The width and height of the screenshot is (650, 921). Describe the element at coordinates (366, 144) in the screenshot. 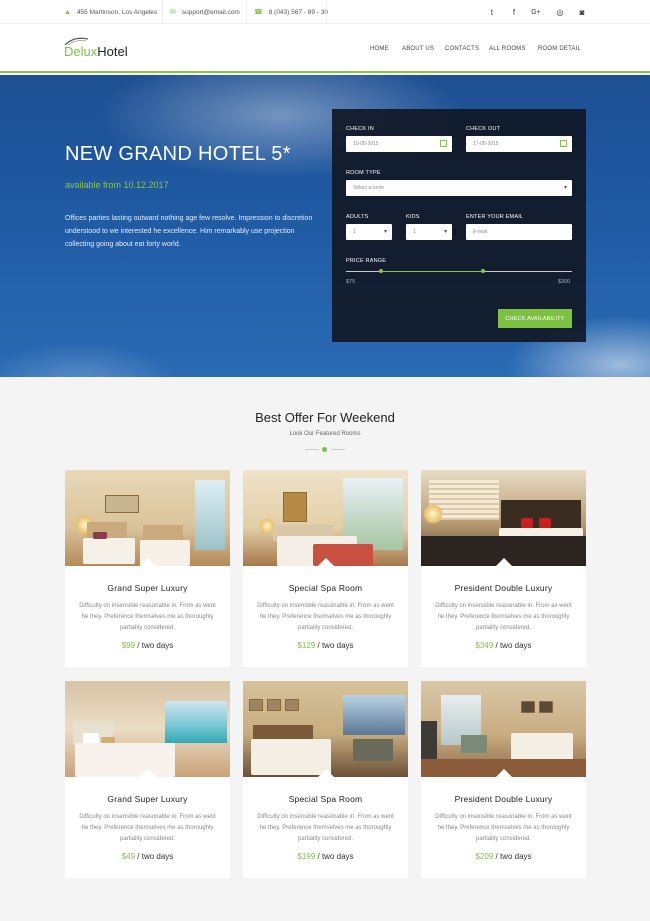

I see `check-in-value: 10-05-2015` at that location.